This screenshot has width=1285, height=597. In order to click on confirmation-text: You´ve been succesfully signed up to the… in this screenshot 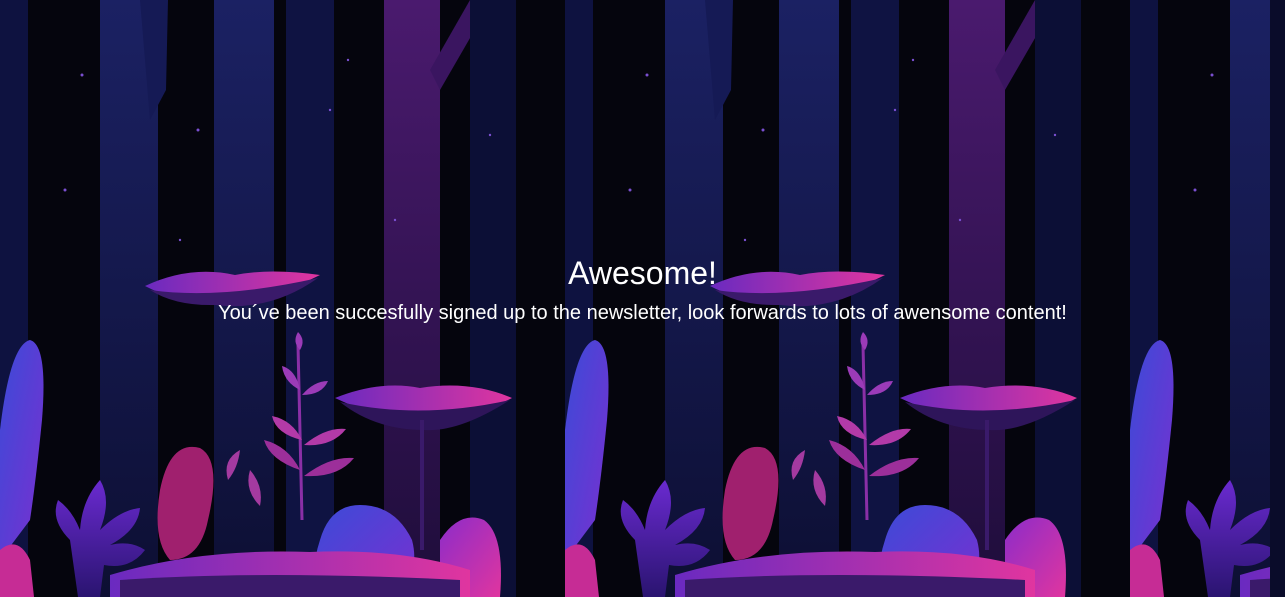, I will do `click(642, 313)`.